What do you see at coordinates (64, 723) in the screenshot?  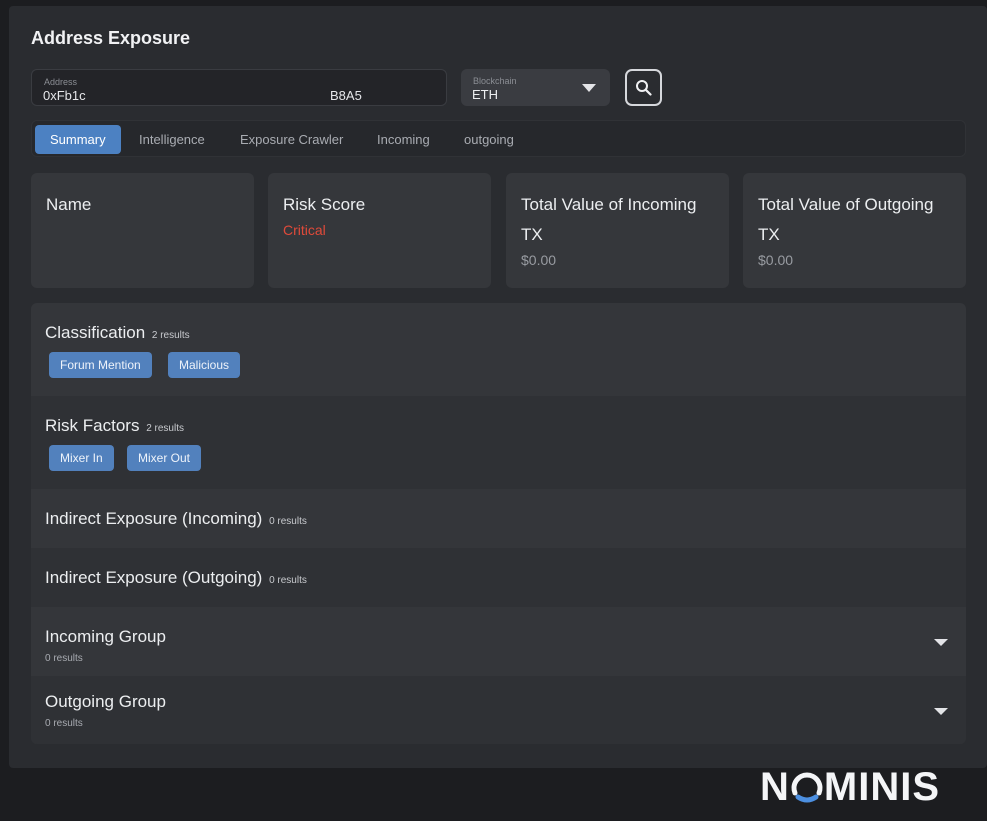 I see `outgoing-group-count: 0 results` at bounding box center [64, 723].